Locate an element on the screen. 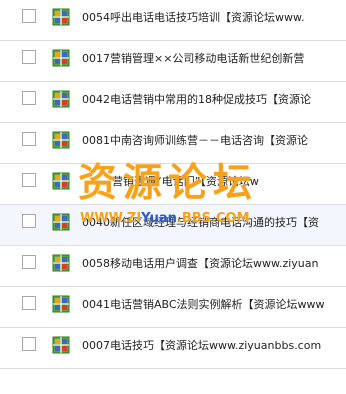 This screenshot has width=346, height=394. list-item: 0058移动电话用户调查【资源论坛www.ziyuan is located at coordinates (173, 266).